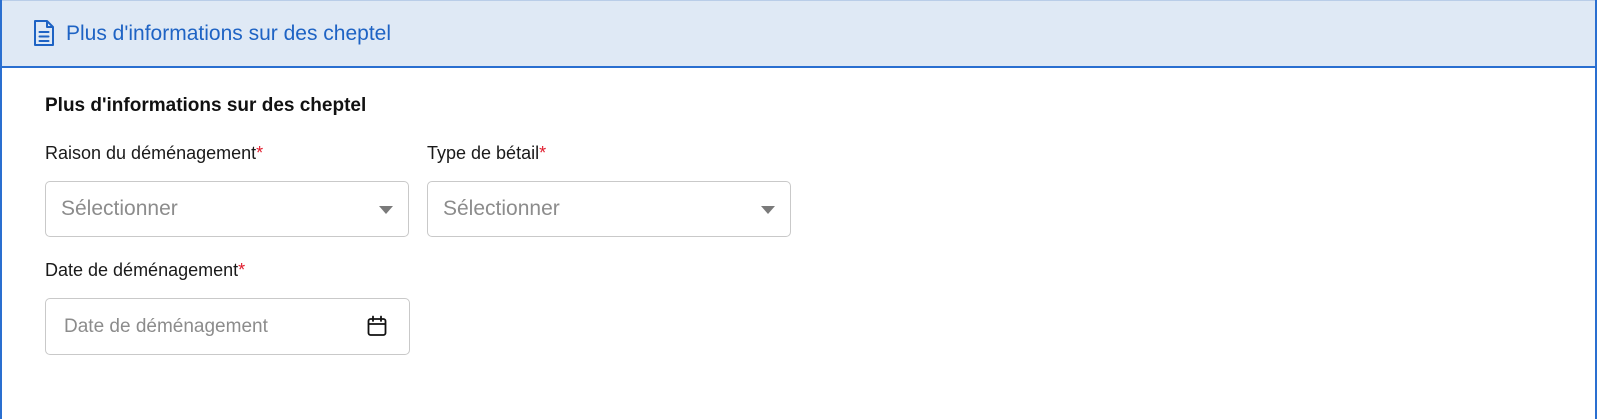 This screenshot has height=419, width=1600. What do you see at coordinates (142, 270) in the screenshot?
I see `move-date-label-text: Date de déménagement` at bounding box center [142, 270].